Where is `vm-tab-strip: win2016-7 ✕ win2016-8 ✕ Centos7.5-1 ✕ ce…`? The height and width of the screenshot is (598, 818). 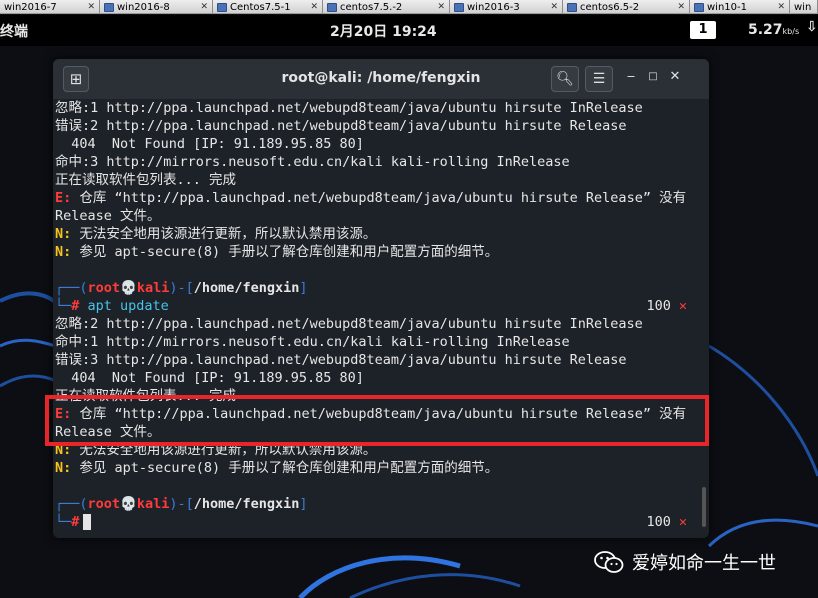 vm-tab-strip: win2016-7 ✕ win2016-8 ✕ Centos7.5-1 ✕ ce… is located at coordinates (409, 7).